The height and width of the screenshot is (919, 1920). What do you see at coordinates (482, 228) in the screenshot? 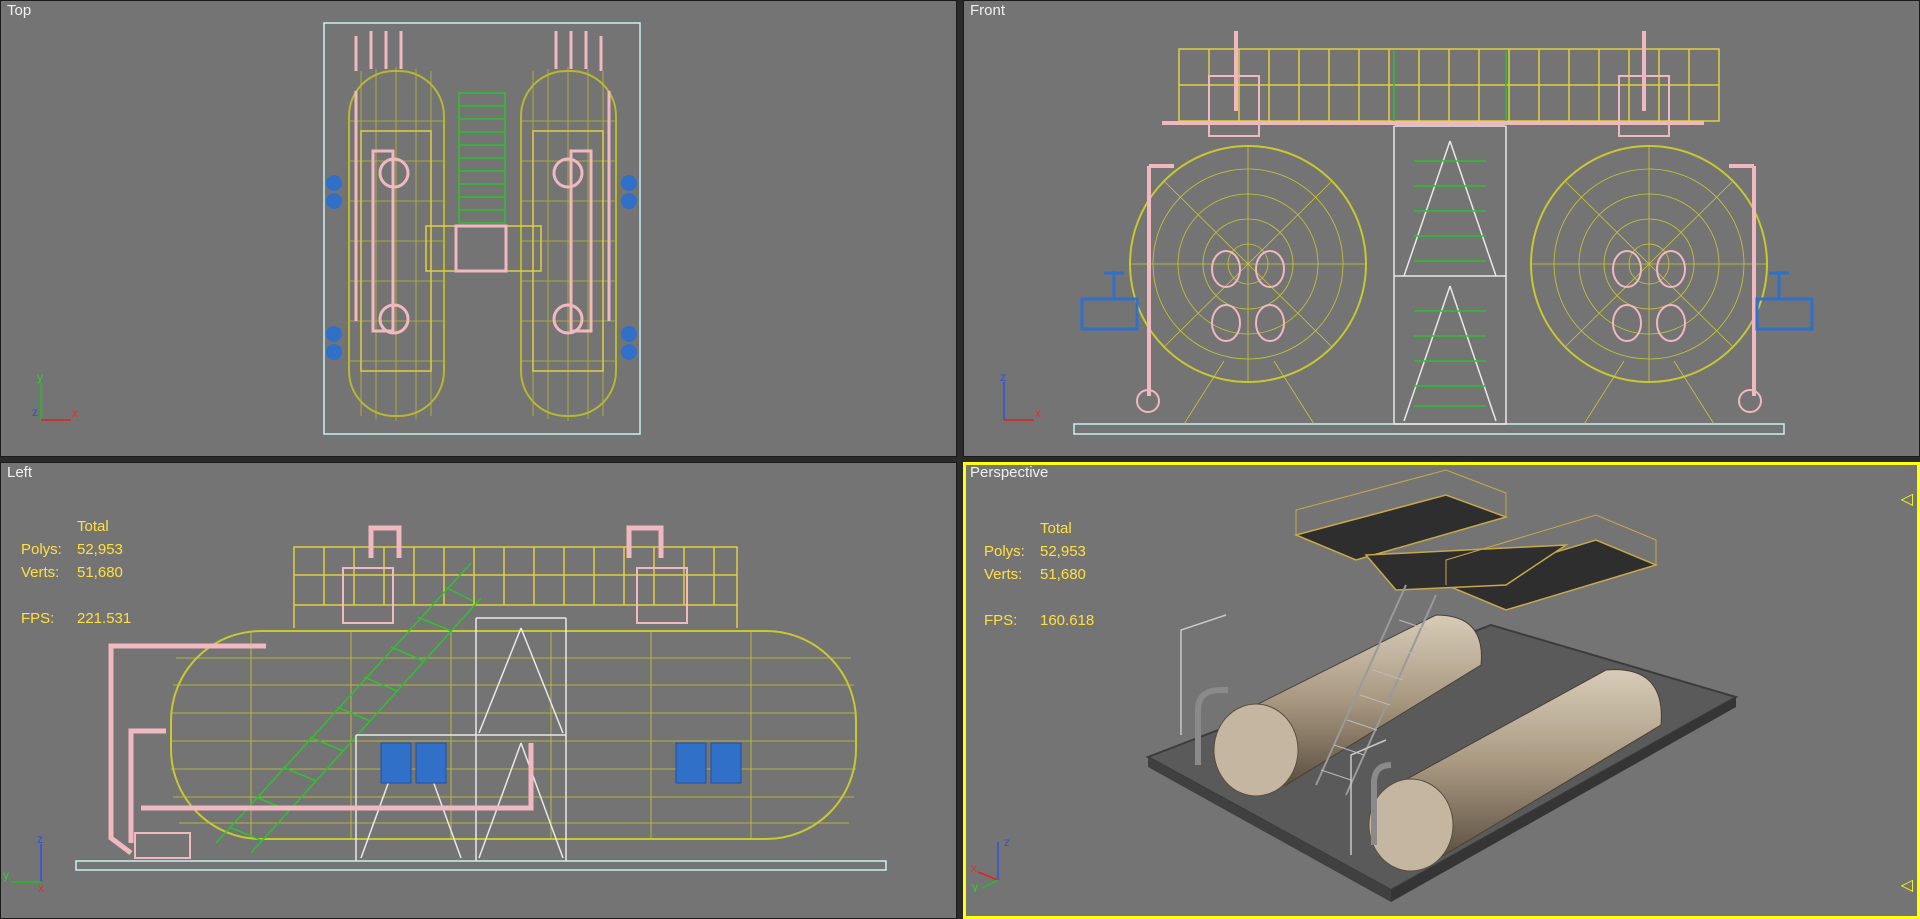
I see `top-view-wireframe` at bounding box center [482, 228].